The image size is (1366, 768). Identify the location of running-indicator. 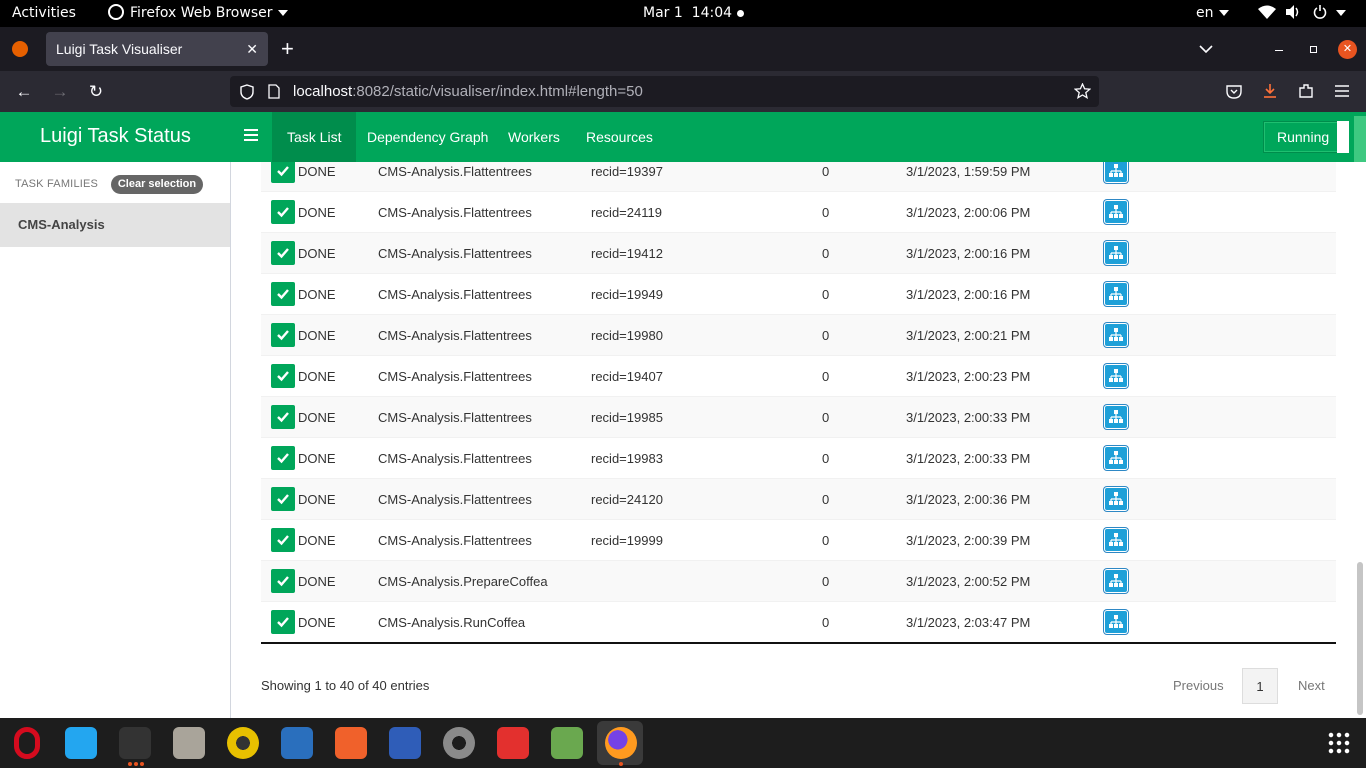
(136, 764).